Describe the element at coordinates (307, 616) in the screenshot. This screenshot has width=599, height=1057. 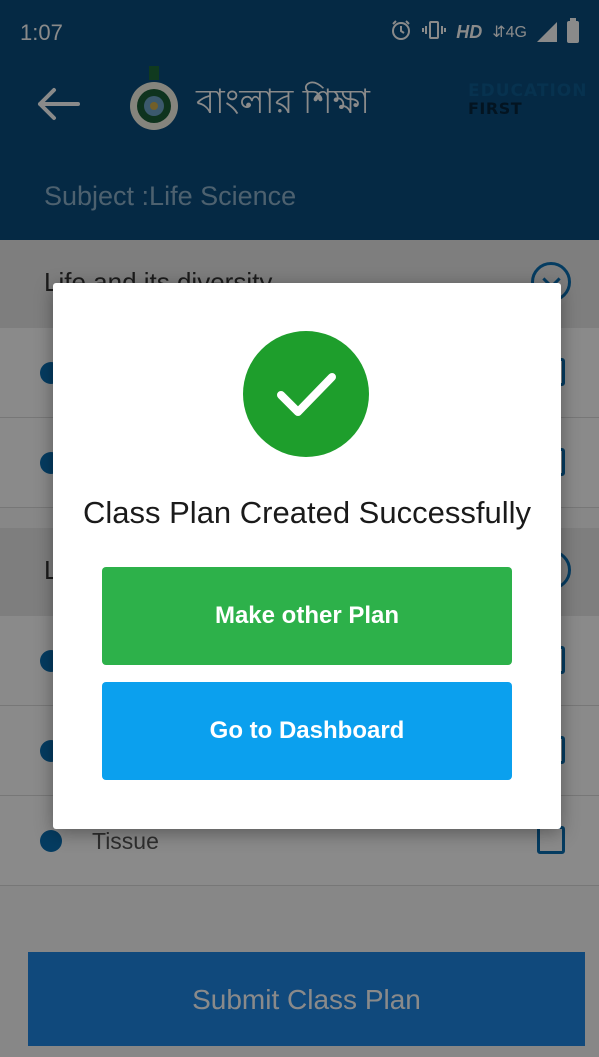
I see `make-other-plan-button: Make other Plan` at that location.